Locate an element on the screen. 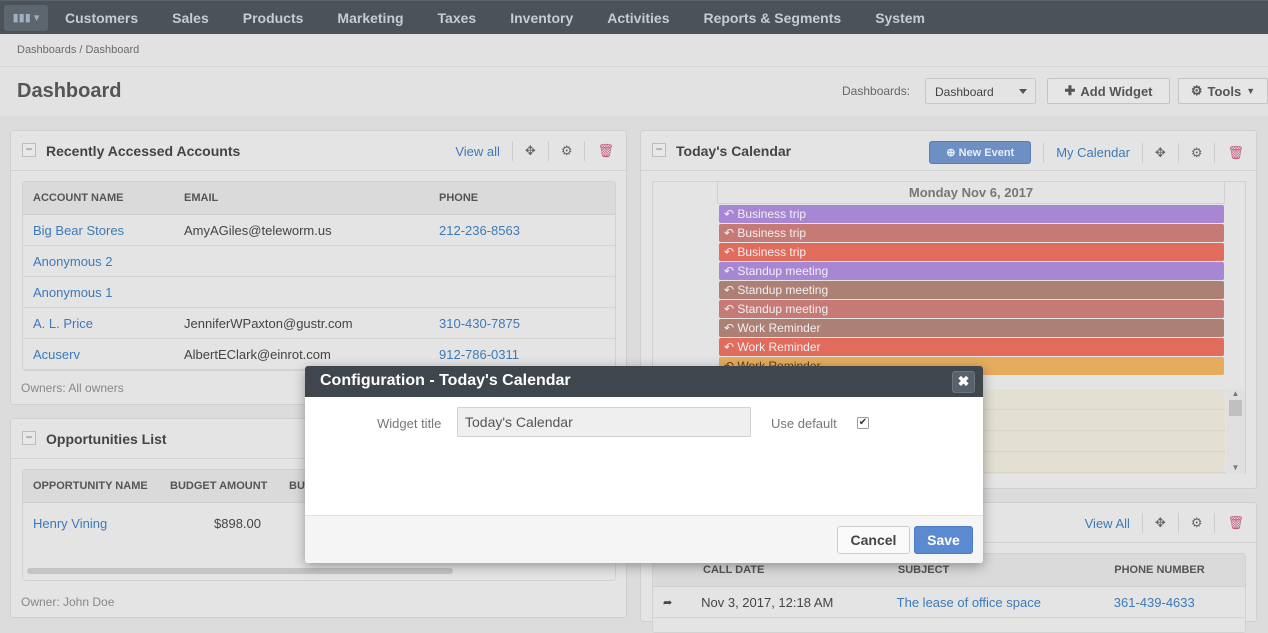  breadcrumb: Dashboards / Dashboard is located at coordinates (634, 50).